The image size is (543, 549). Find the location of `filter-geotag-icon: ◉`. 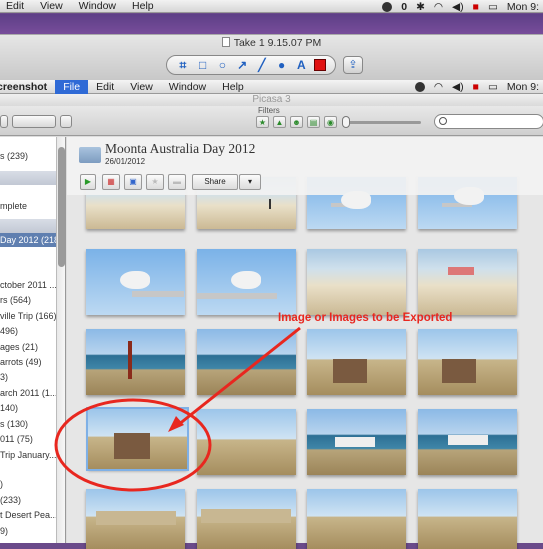

filter-geotag-icon: ◉ is located at coordinates (330, 122).